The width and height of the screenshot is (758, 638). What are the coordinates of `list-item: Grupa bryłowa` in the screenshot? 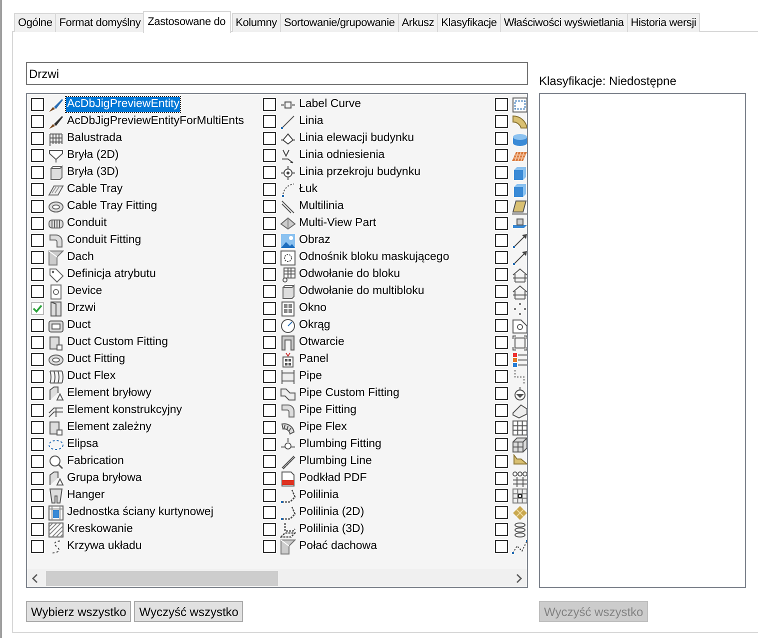 It's located at (104, 478).